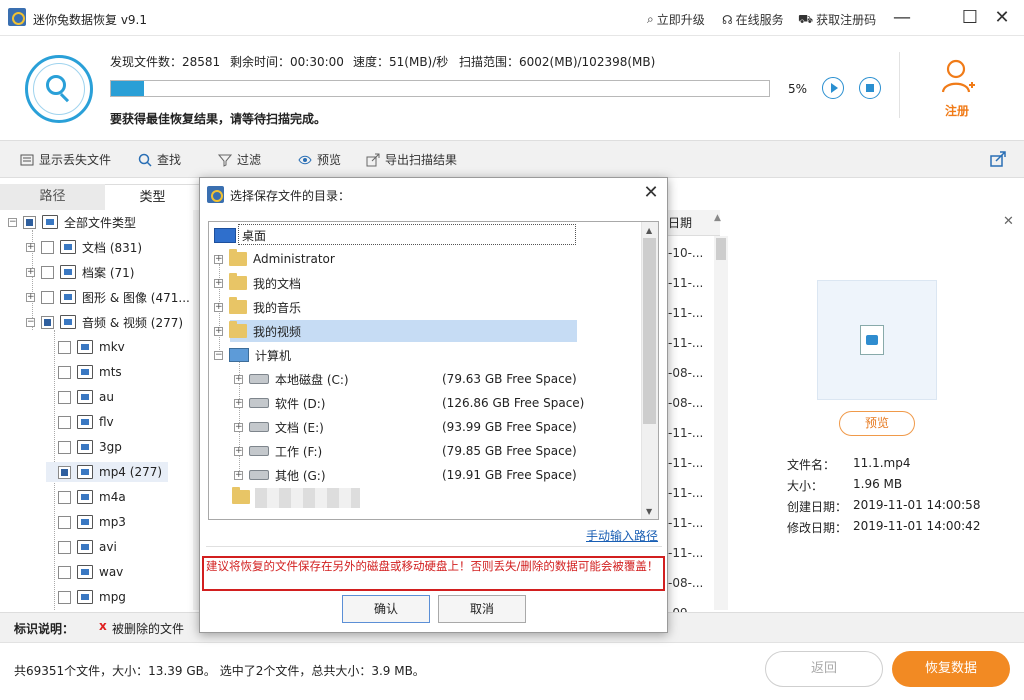 Image resolution: width=1024 pixels, height=700 pixels. I want to click on scroll-down-icon: ▼, so click(649, 511).